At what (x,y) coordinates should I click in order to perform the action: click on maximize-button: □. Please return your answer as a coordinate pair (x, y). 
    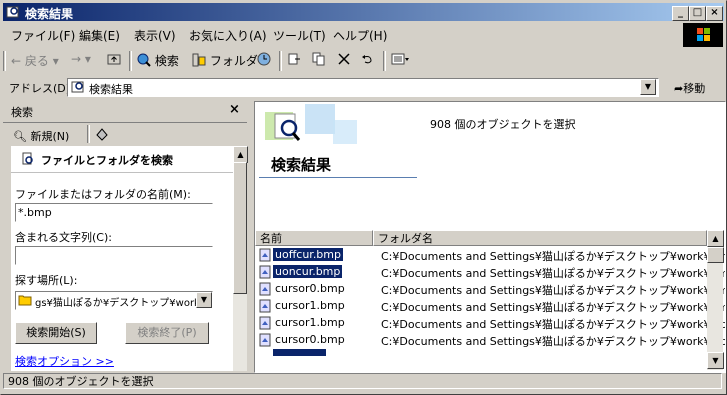
    Looking at the image, I should click on (697, 13).